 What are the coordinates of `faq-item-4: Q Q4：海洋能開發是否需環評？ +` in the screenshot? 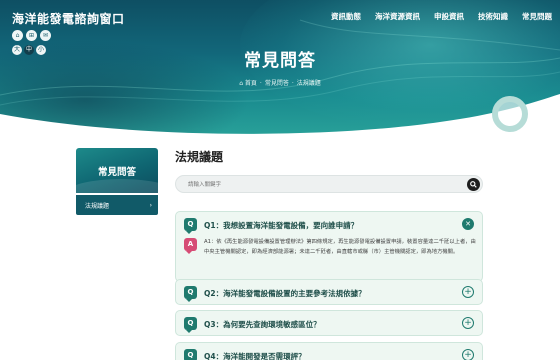 It's located at (329, 351).